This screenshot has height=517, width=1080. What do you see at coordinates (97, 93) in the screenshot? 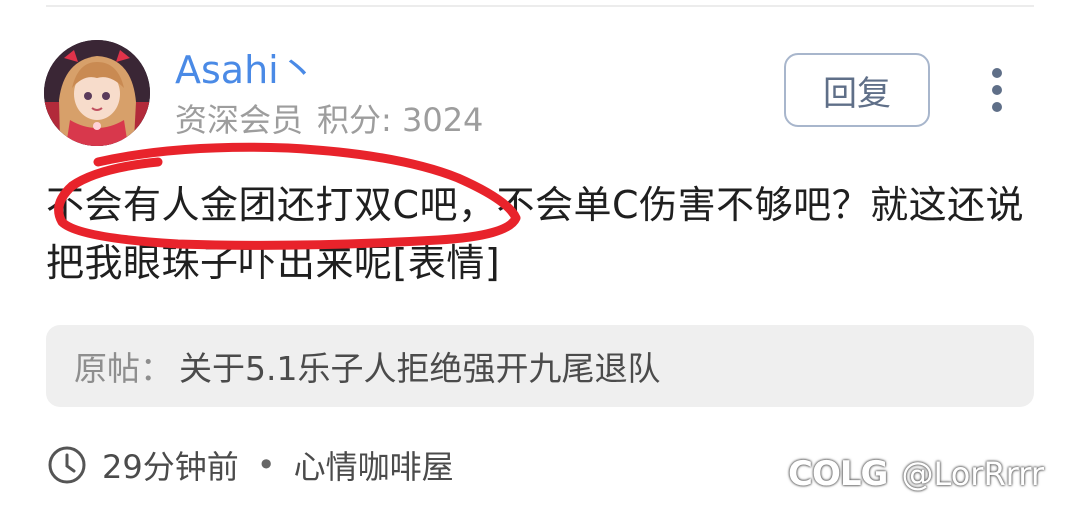
I see `avatar` at bounding box center [97, 93].